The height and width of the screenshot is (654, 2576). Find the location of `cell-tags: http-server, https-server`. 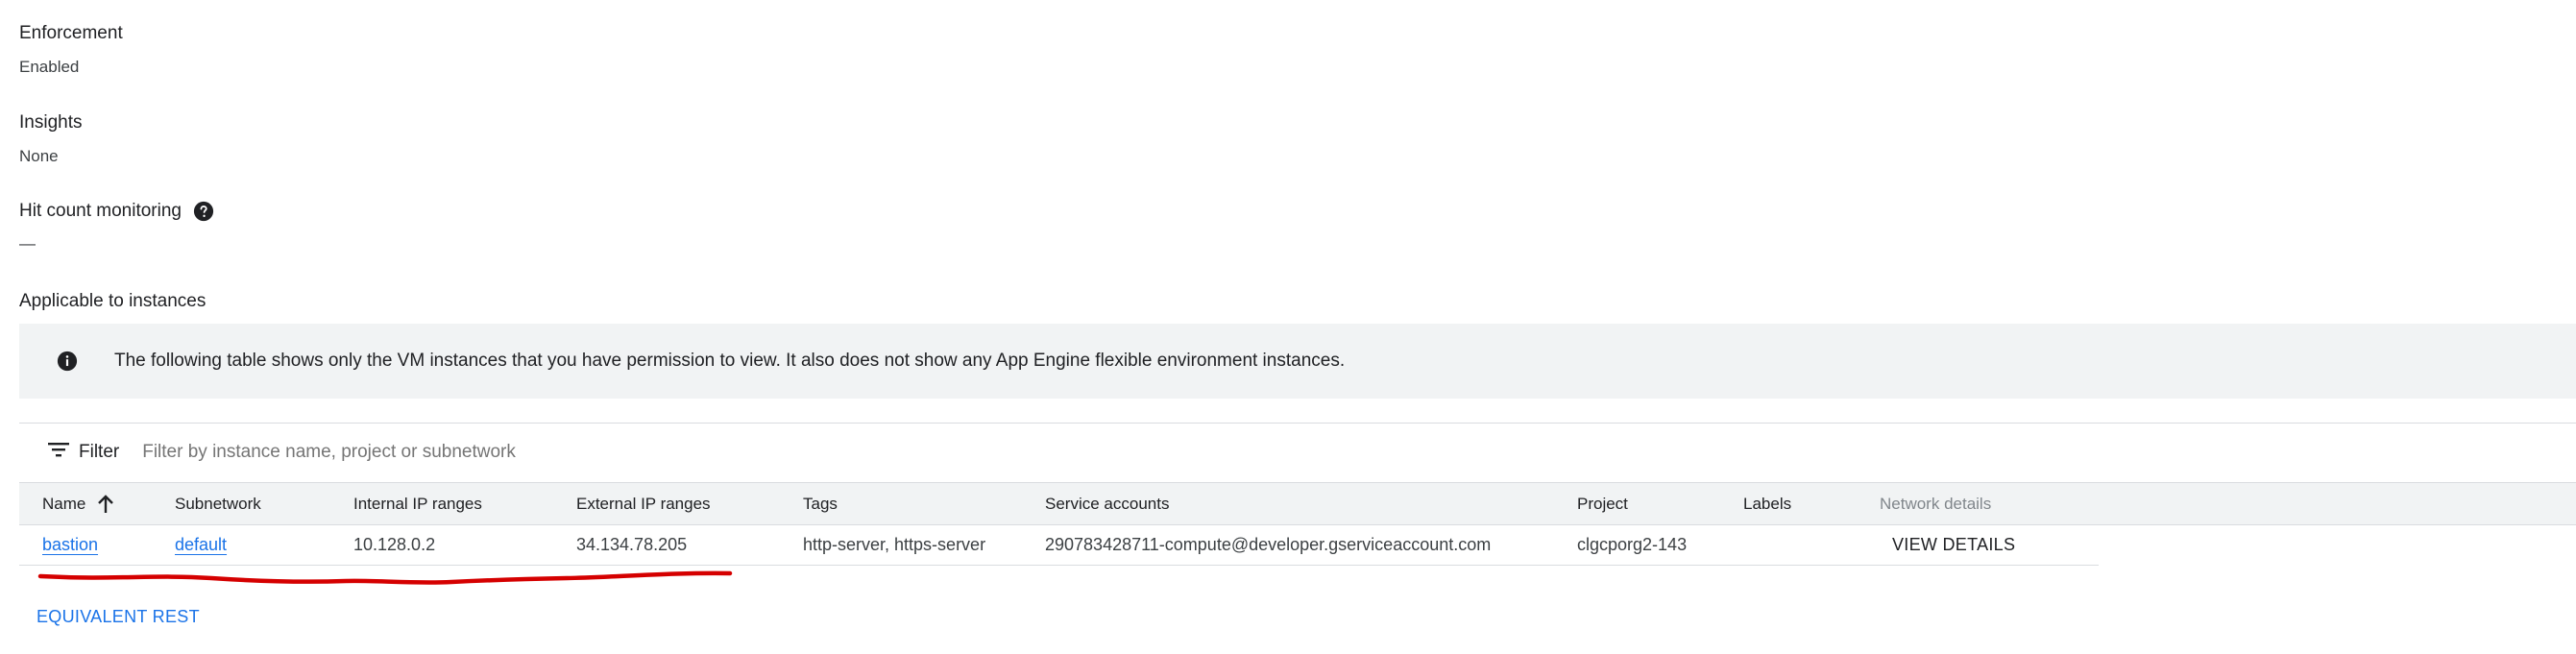

cell-tags: http-server, https-server is located at coordinates (894, 544).